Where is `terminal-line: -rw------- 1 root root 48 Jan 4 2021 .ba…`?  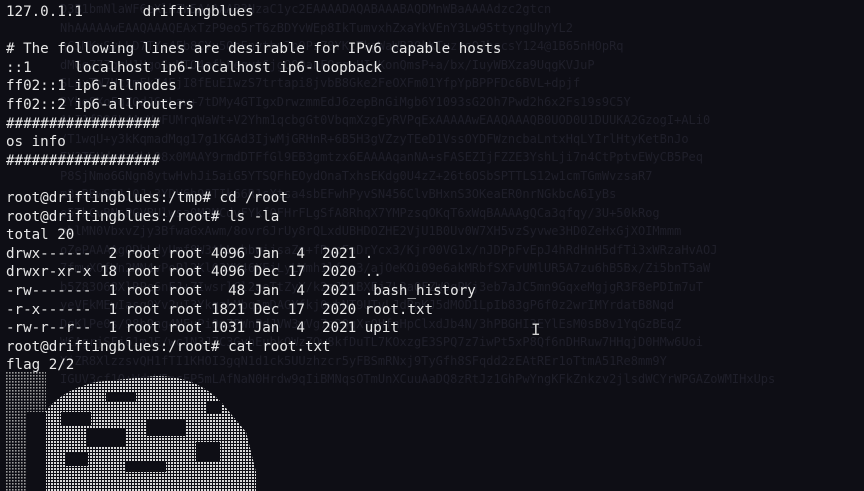 terminal-line: -rw------- 1 root root 48 Jan 4 2021 .ba… is located at coordinates (241, 290).